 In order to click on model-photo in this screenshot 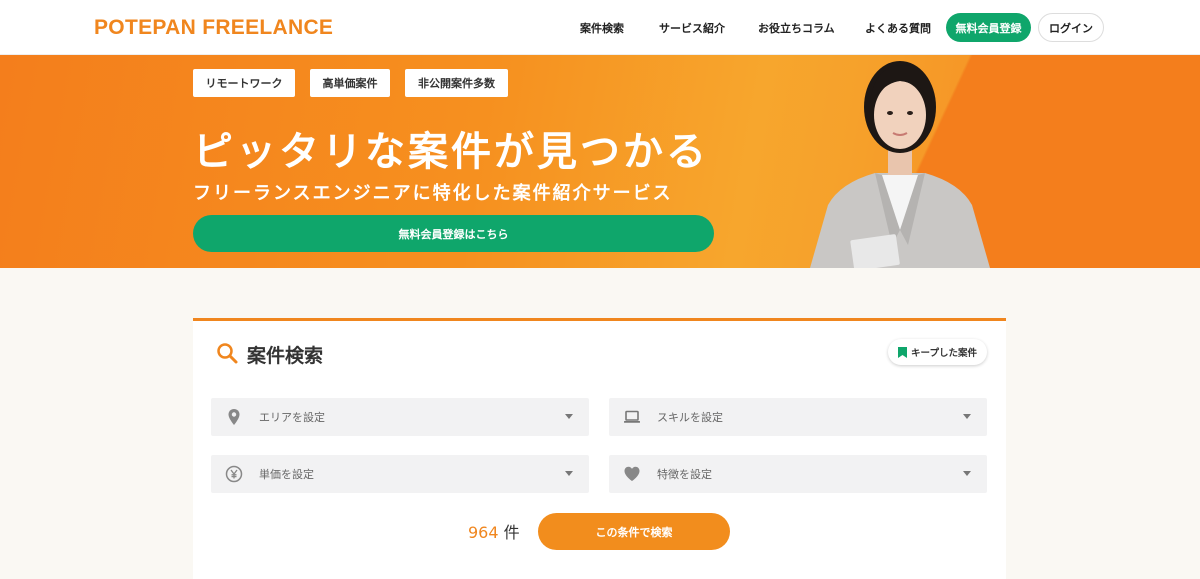, I will do `click(900, 164)`.